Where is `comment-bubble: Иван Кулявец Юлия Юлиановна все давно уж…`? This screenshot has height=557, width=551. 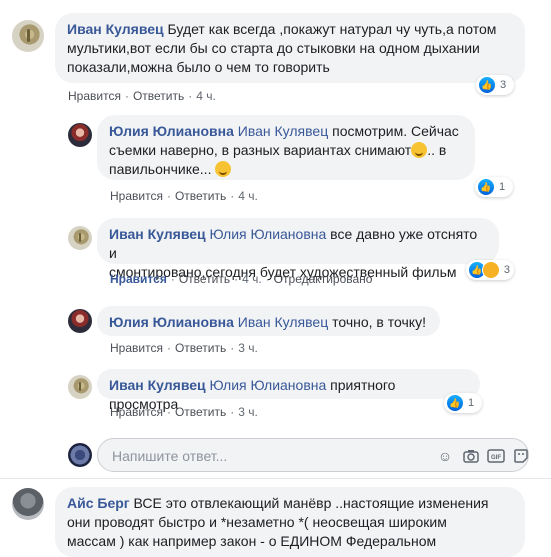
comment-bubble: Иван Кулявец Юлия Юлиановна все давно уж… is located at coordinates (298, 249).